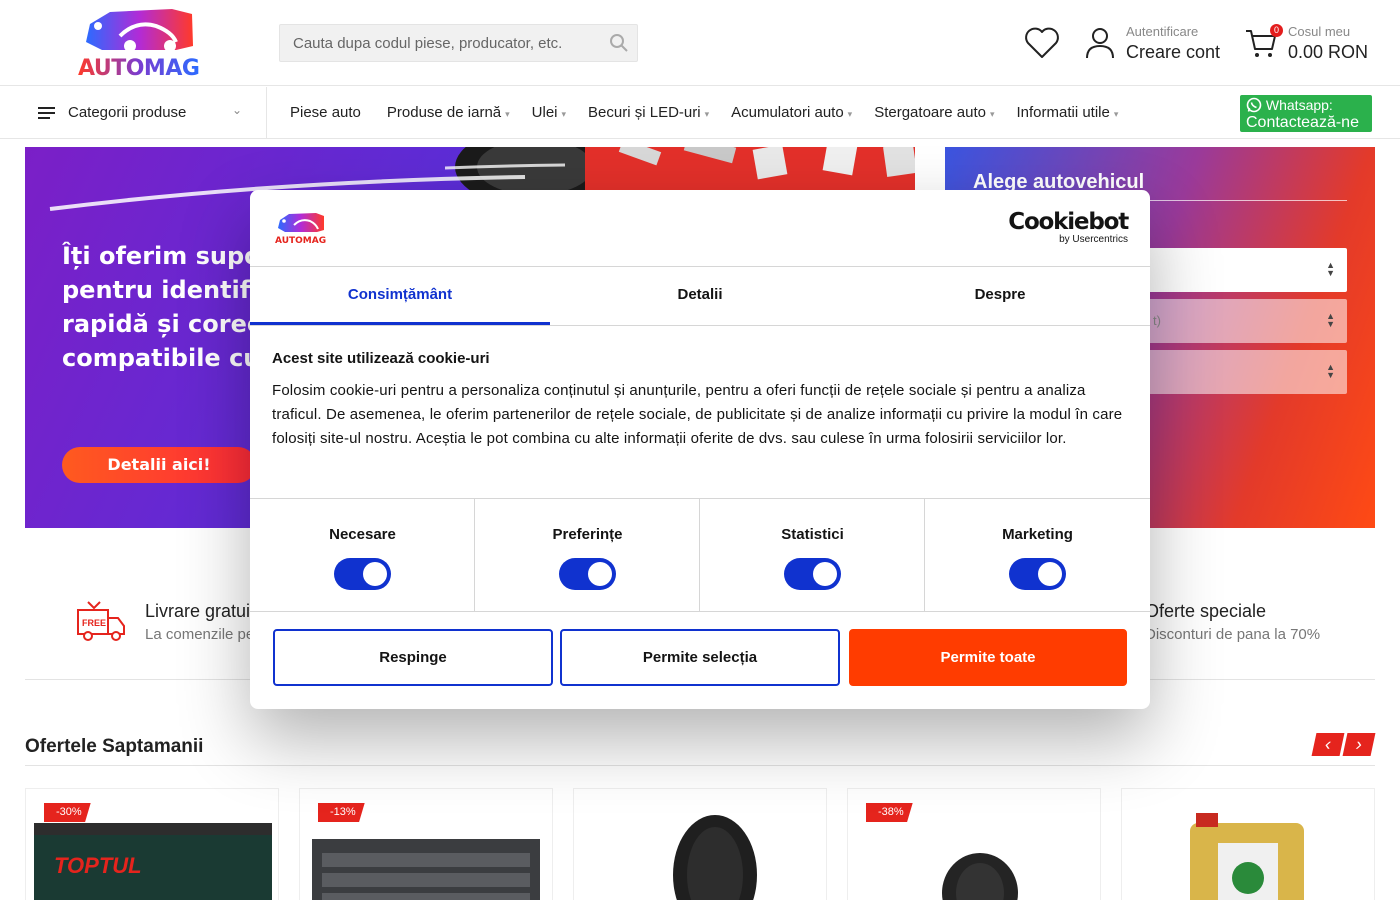  What do you see at coordinates (812, 555) in the screenshot?
I see `toggle-group-statistici: Statistici` at bounding box center [812, 555].